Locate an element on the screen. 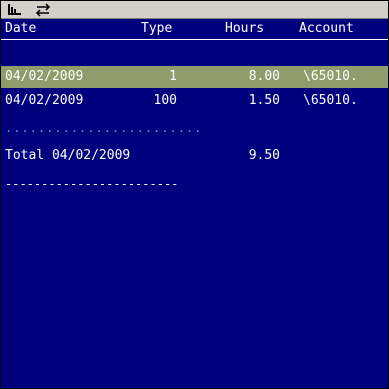 The image size is (389, 389). chart-button is located at coordinates (15, 10).